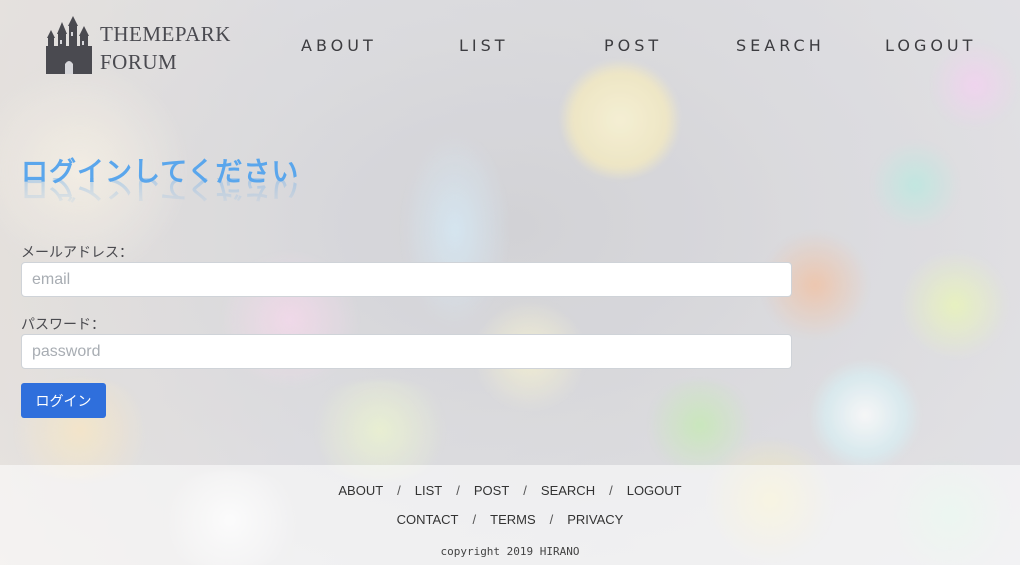 The image size is (1020, 565). I want to click on footer-link-privacy: PRIVACY, so click(595, 519).